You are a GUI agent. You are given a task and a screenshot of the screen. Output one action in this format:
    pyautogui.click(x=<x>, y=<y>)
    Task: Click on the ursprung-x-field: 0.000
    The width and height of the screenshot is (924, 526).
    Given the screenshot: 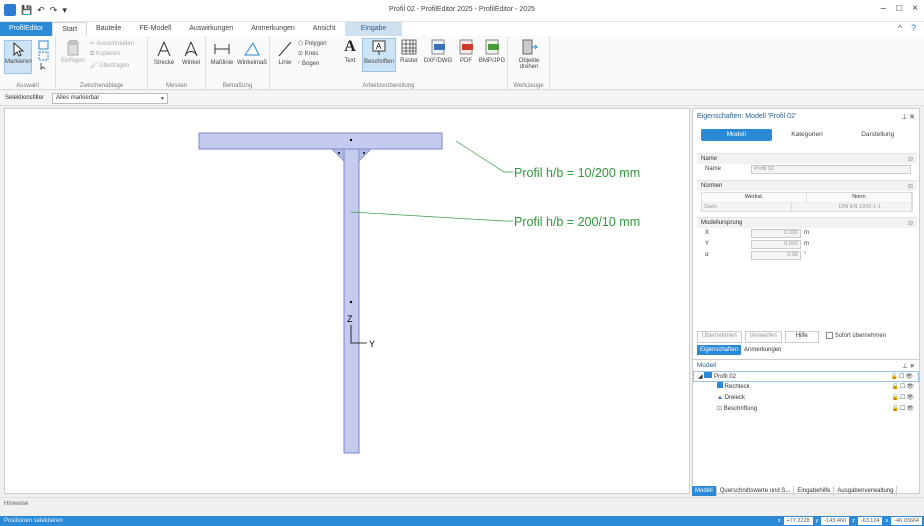 What is the action you would take?
    pyautogui.click(x=776, y=233)
    